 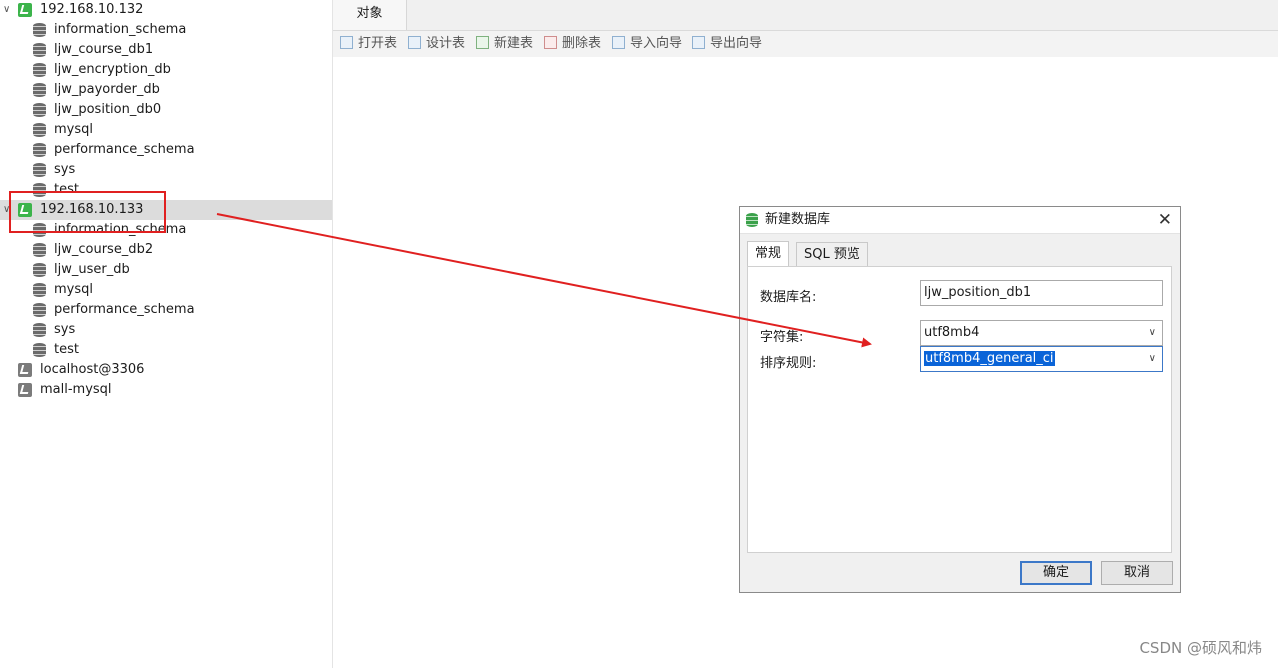 I want to click on tab-bar: 对象, so click(x=805, y=15).